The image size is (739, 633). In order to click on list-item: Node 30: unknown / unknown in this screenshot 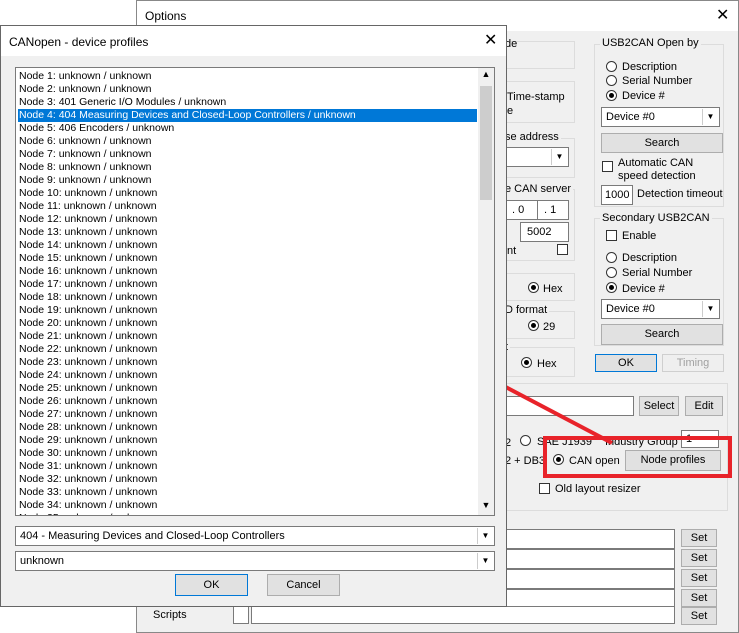, I will do `click(247, 453)`.